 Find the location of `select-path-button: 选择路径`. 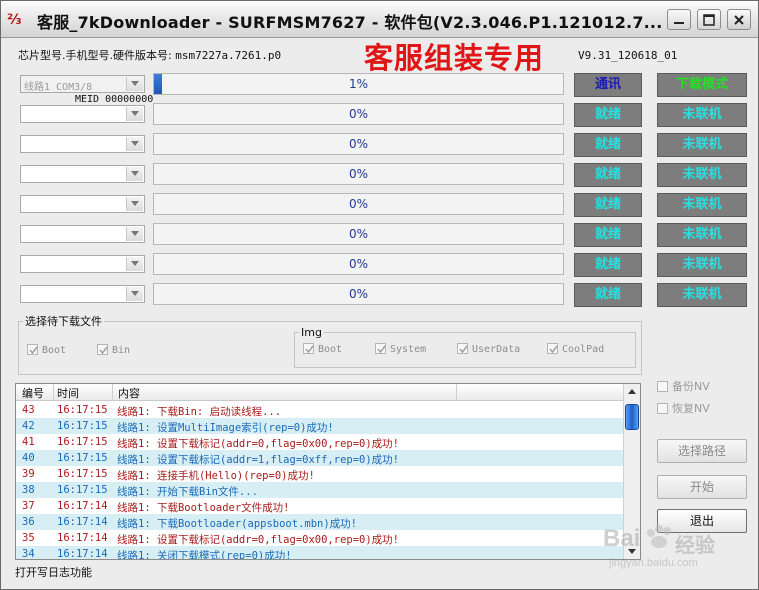

select-path-button: 选择路径 is located at coordinates (702, 451).